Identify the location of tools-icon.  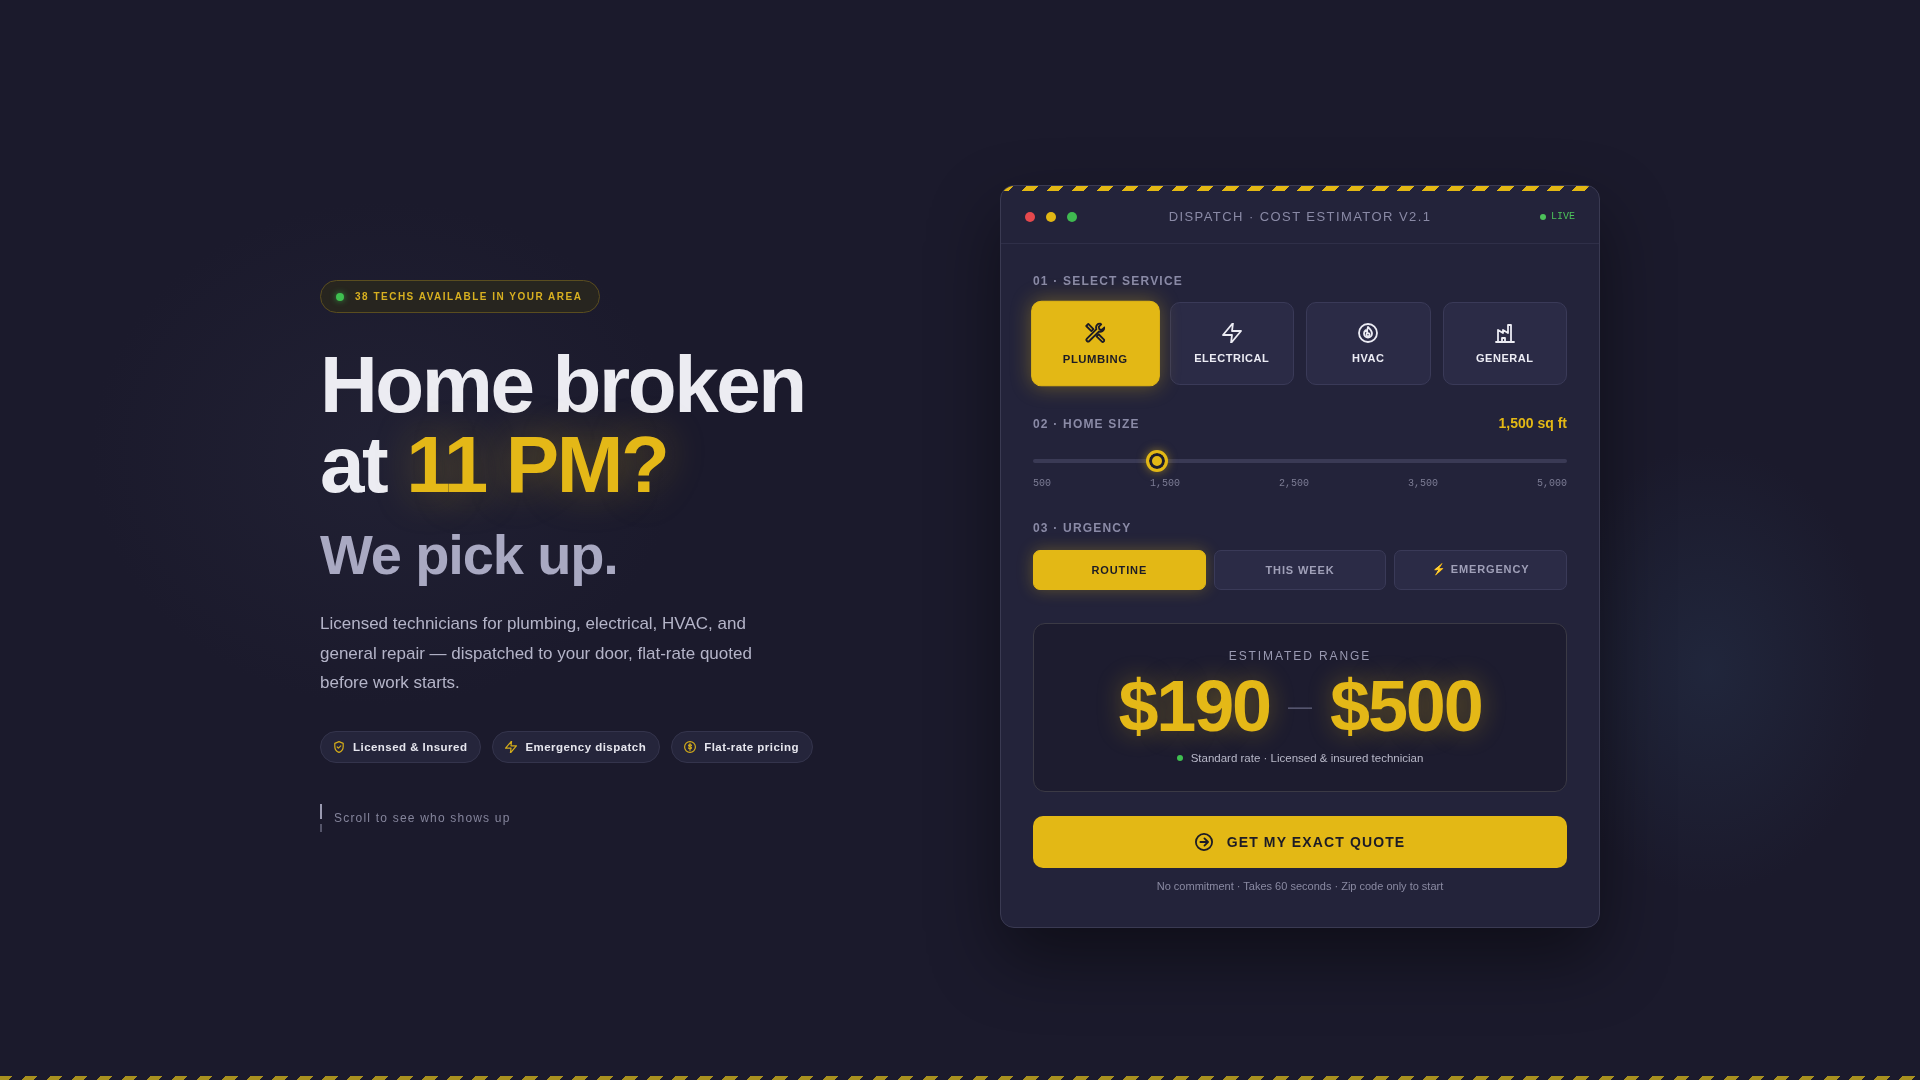
(1095, 332).